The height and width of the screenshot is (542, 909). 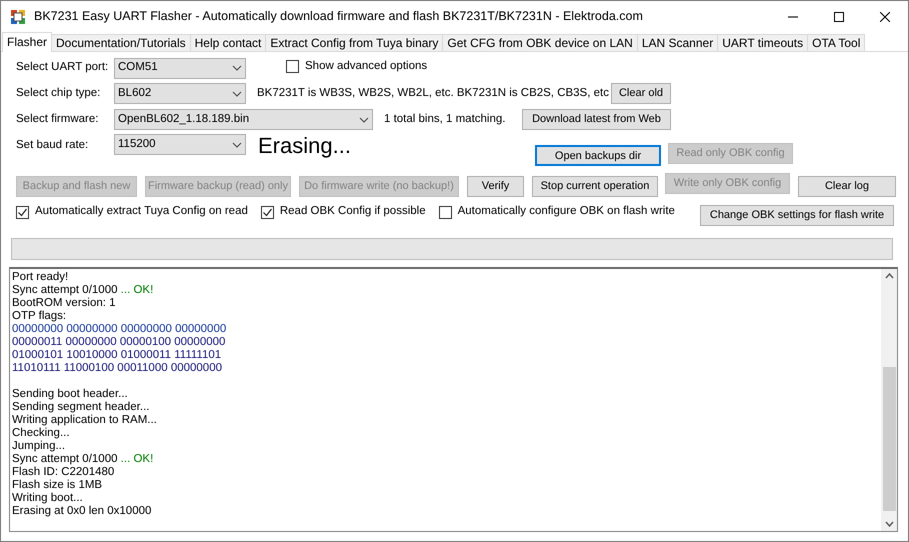 What do you see at coordinates (540, 42) in the screenshot?
I see `tab: Get CFG from OBK device on LAN` at bounding box center [540, 42].